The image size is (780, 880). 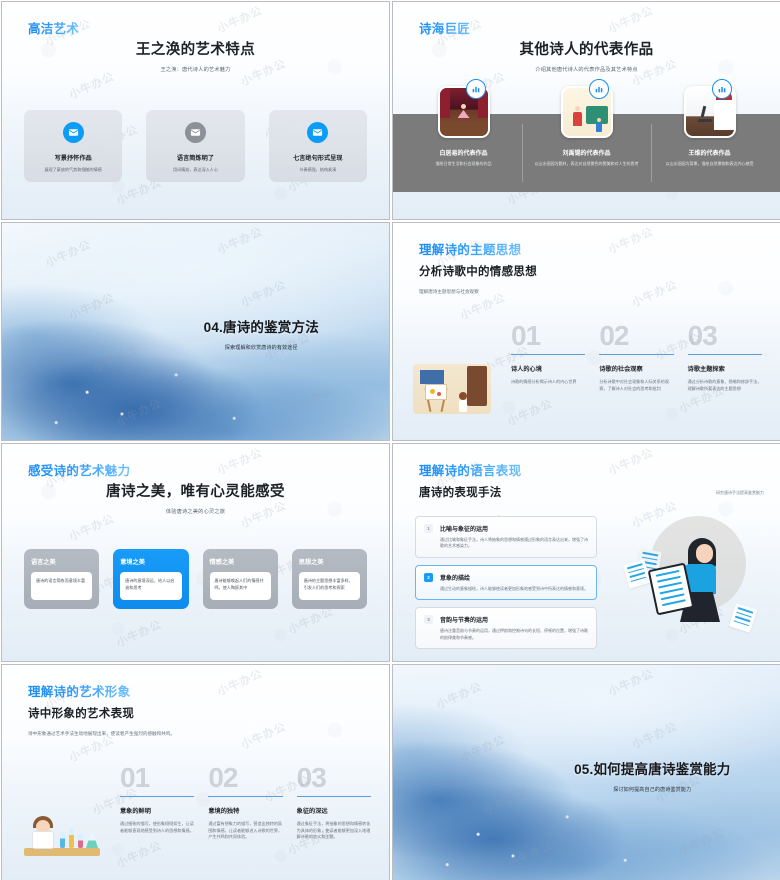 What do you see at coordinates (151, 586) in the screenshot?
I see `beauty-card-desc: 唐诗的意境深远，给人以启迪和思考` at bounding box center [151, 586].